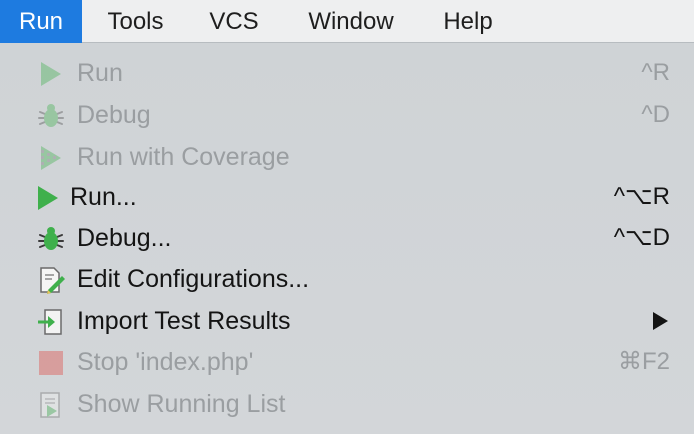  I want to click on menu-window: Window, so click(351, 21).